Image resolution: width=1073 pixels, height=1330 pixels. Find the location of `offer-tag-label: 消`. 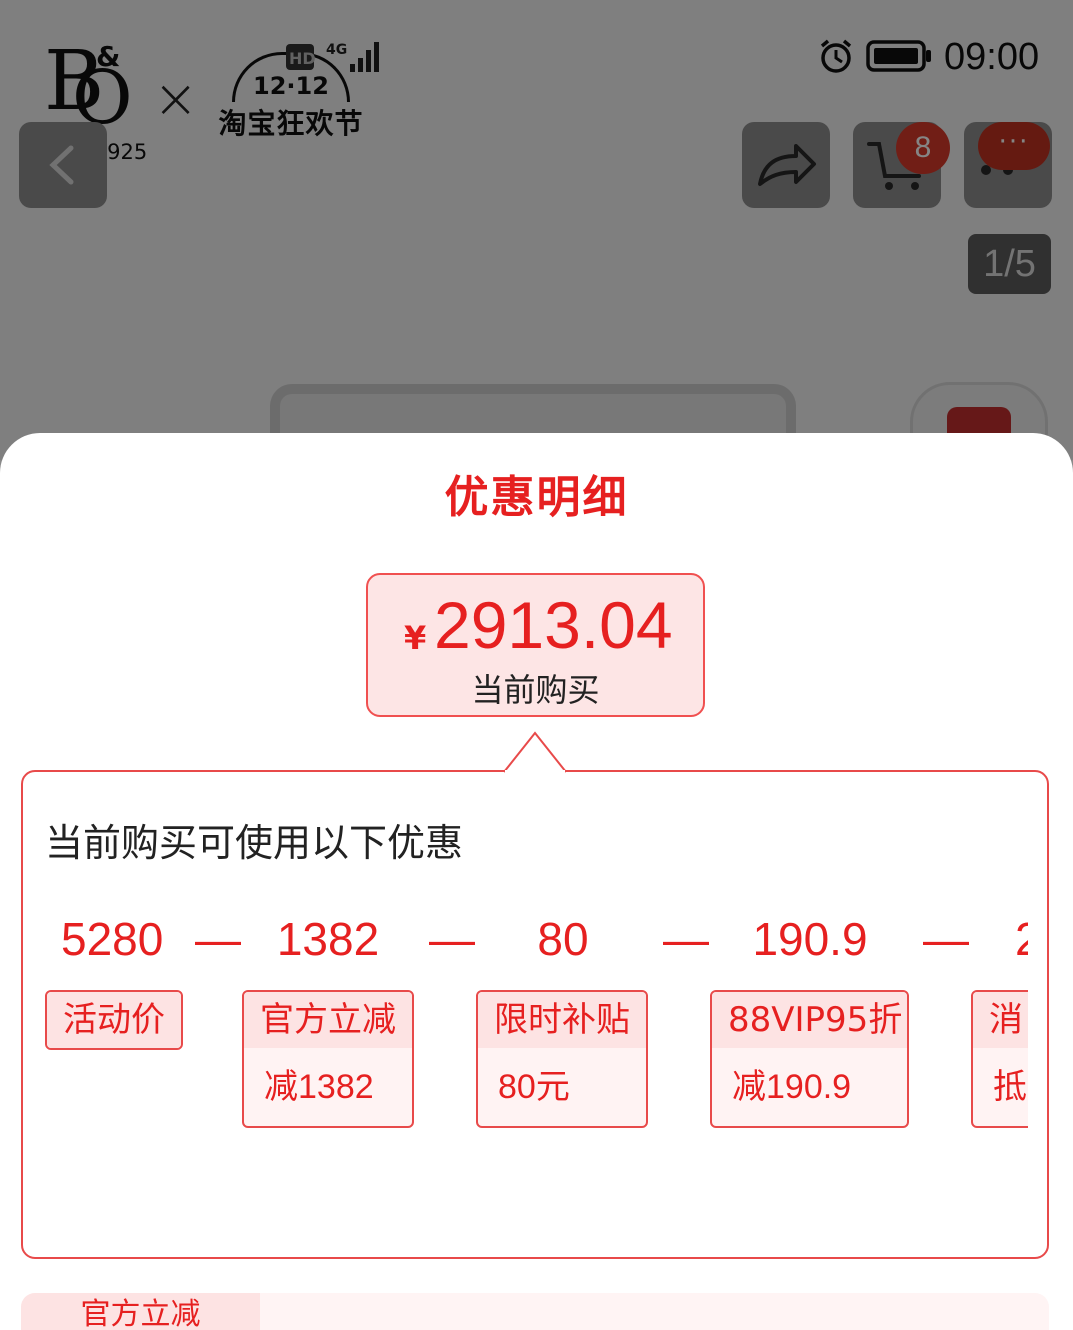

offer-tag-label: 消 is located at coordinates (1000, 1020).